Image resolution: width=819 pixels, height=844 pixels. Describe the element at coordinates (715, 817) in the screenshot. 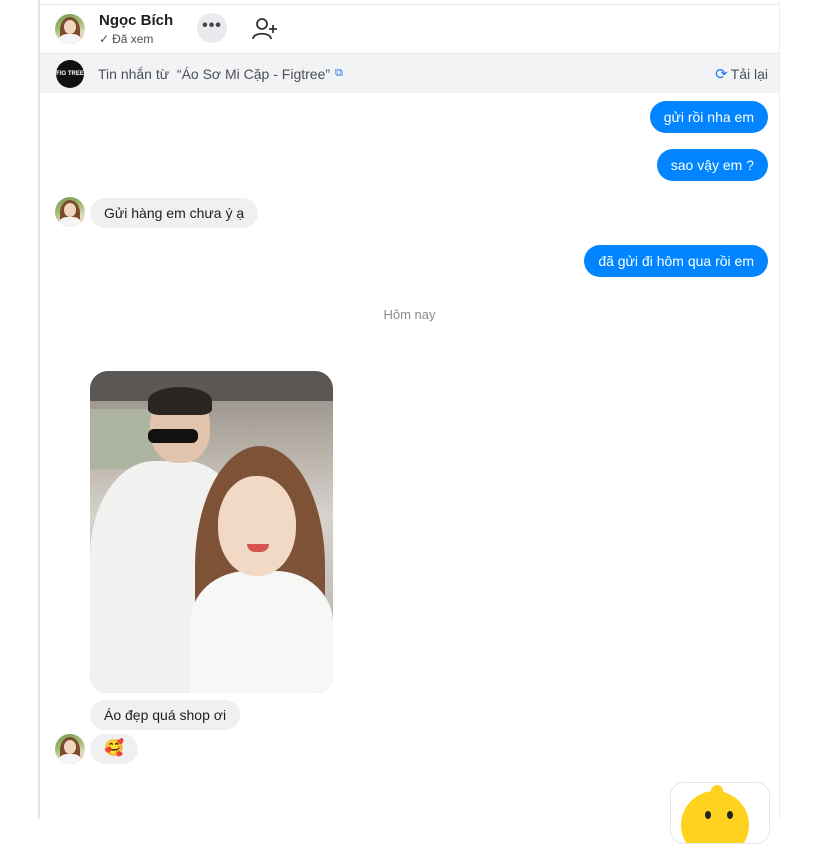

I see `chick-sticker` at that location.